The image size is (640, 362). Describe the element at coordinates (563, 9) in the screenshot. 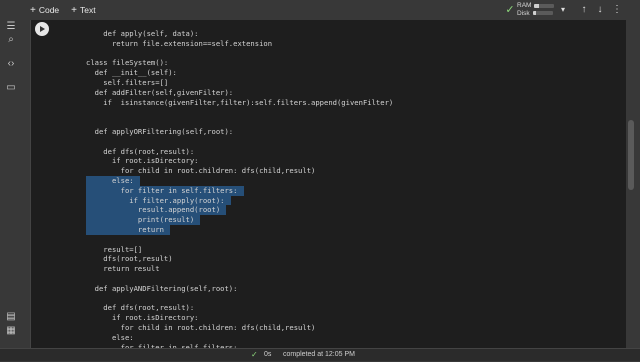

I see `chevron-down-icon: ▾` at that location.